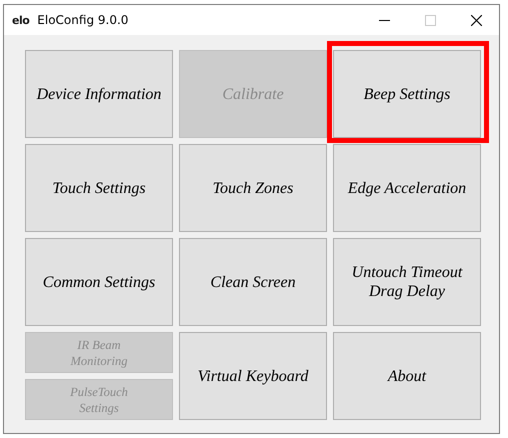 This screenshot has height=438, width=508. What do you see at coordinates (407, 188) in the screenshot?
I see `menu-button: Edge Acceleration` at bounding box center [407, 188].